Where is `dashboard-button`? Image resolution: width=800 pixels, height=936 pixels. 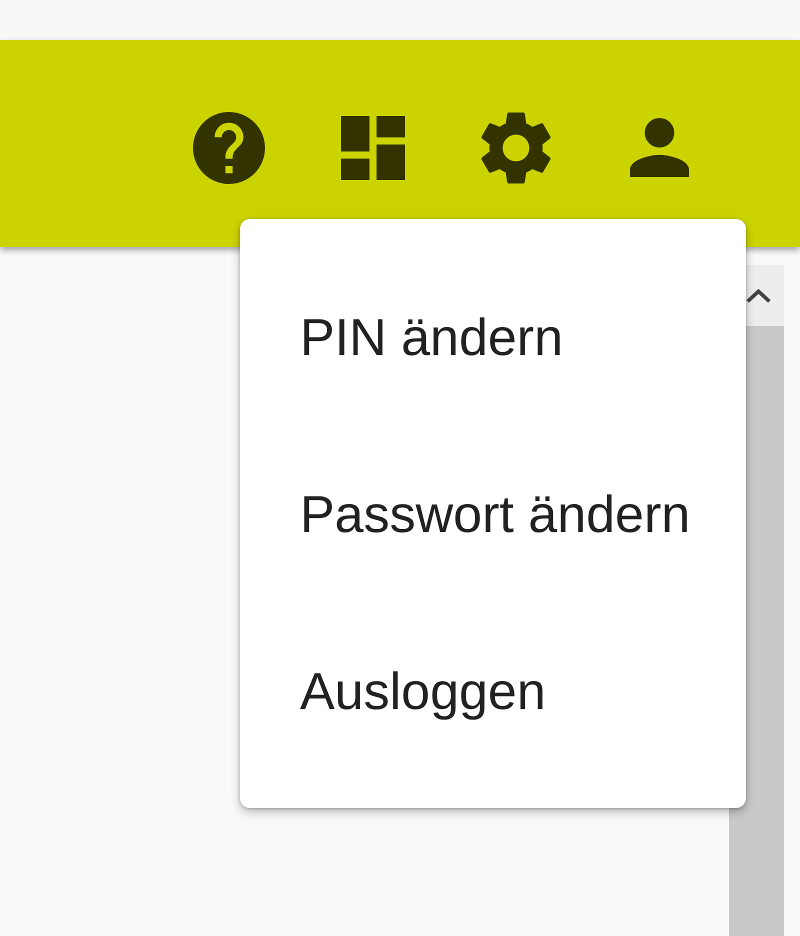
dashboard-button is located at coordinates (373, 148).